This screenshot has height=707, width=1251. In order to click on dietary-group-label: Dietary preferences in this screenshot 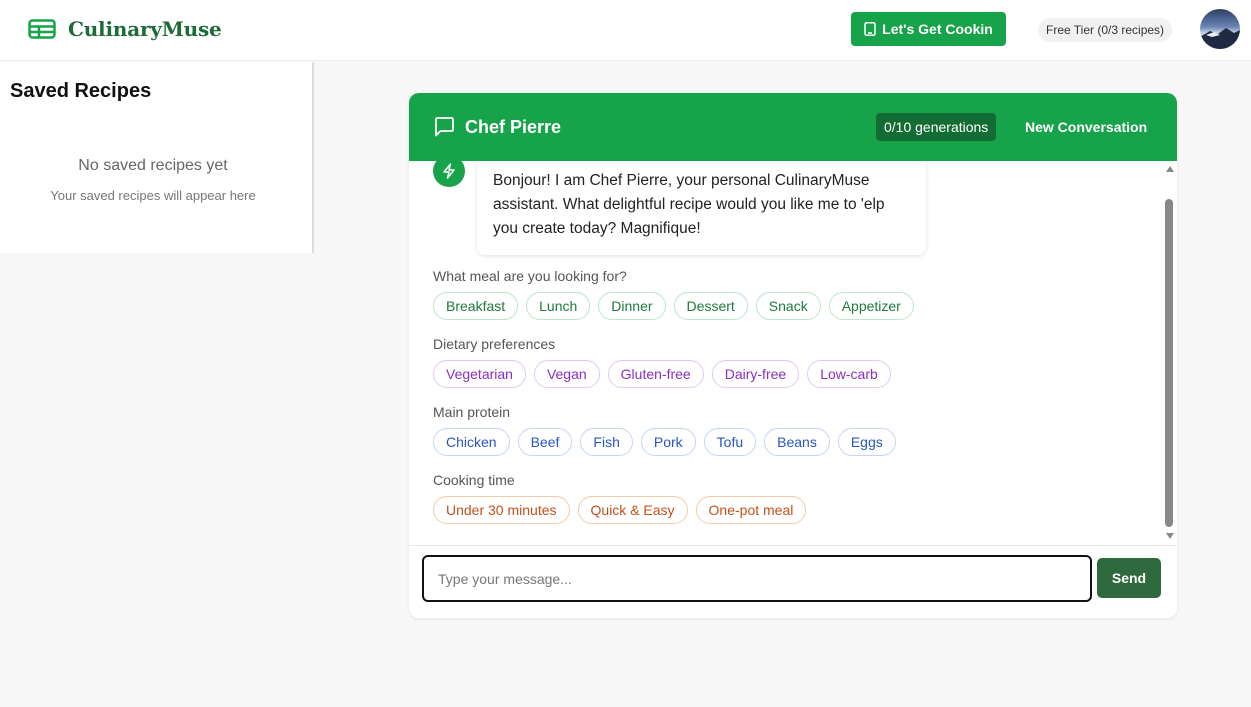, I will do `click(494, 344)`.